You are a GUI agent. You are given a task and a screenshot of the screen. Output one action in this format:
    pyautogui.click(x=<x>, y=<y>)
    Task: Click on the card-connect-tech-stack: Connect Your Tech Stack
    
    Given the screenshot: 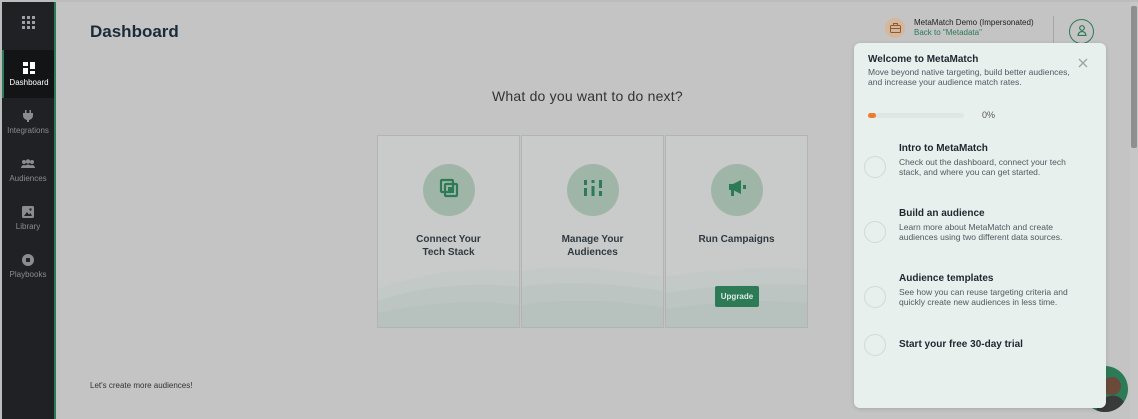 What is the action you would take?
    pyautogui.click(x=448, y=231)
    